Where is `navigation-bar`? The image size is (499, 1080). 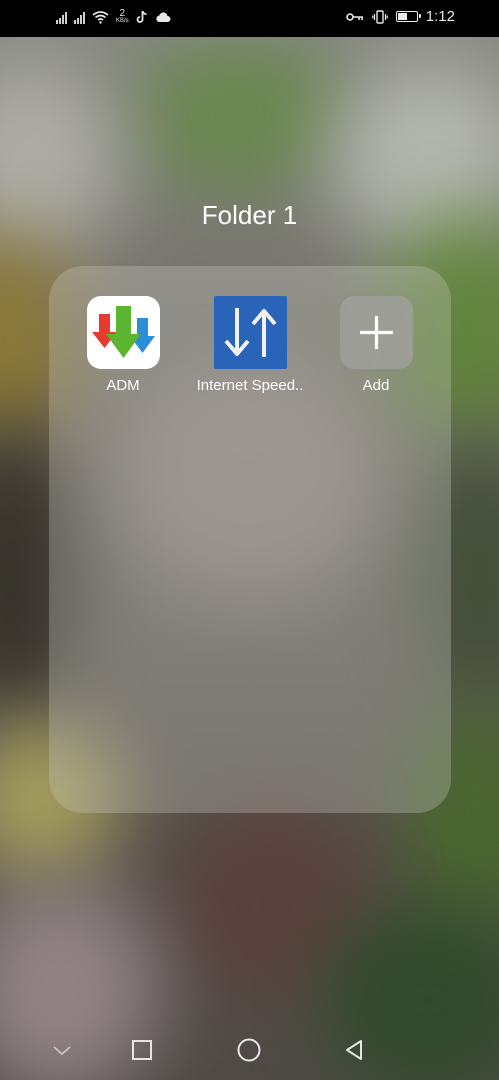 navigation-bar is located at coordinates (249, 1050).